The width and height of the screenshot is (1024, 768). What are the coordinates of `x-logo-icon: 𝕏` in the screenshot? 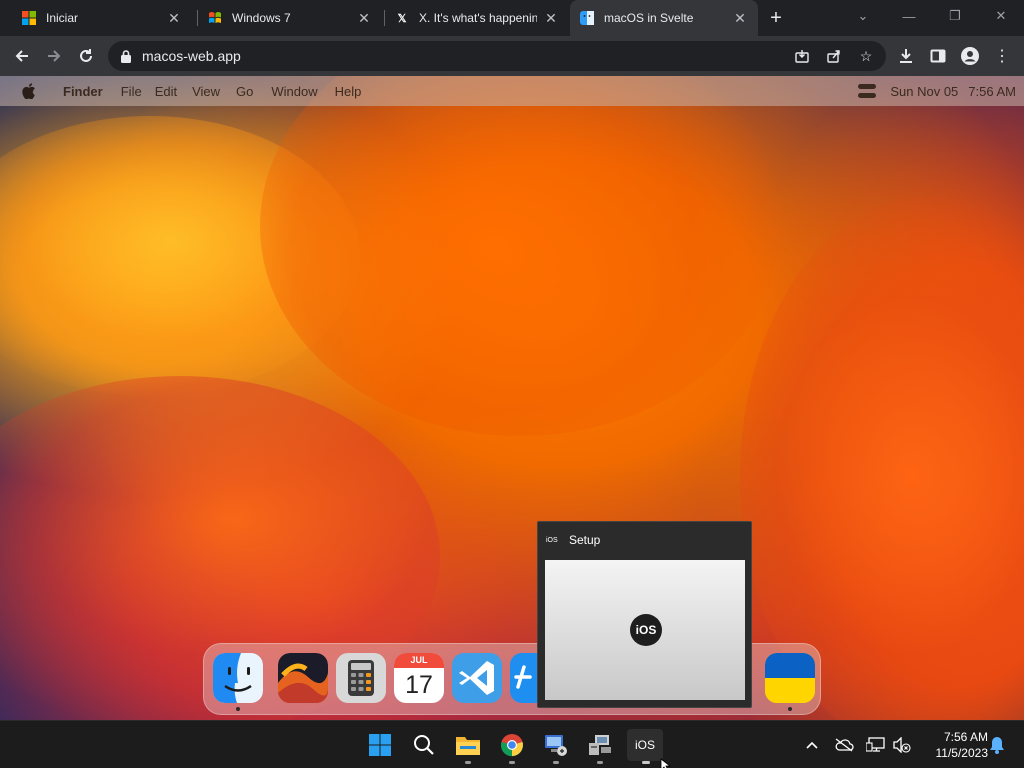 It's located at (402, 18).